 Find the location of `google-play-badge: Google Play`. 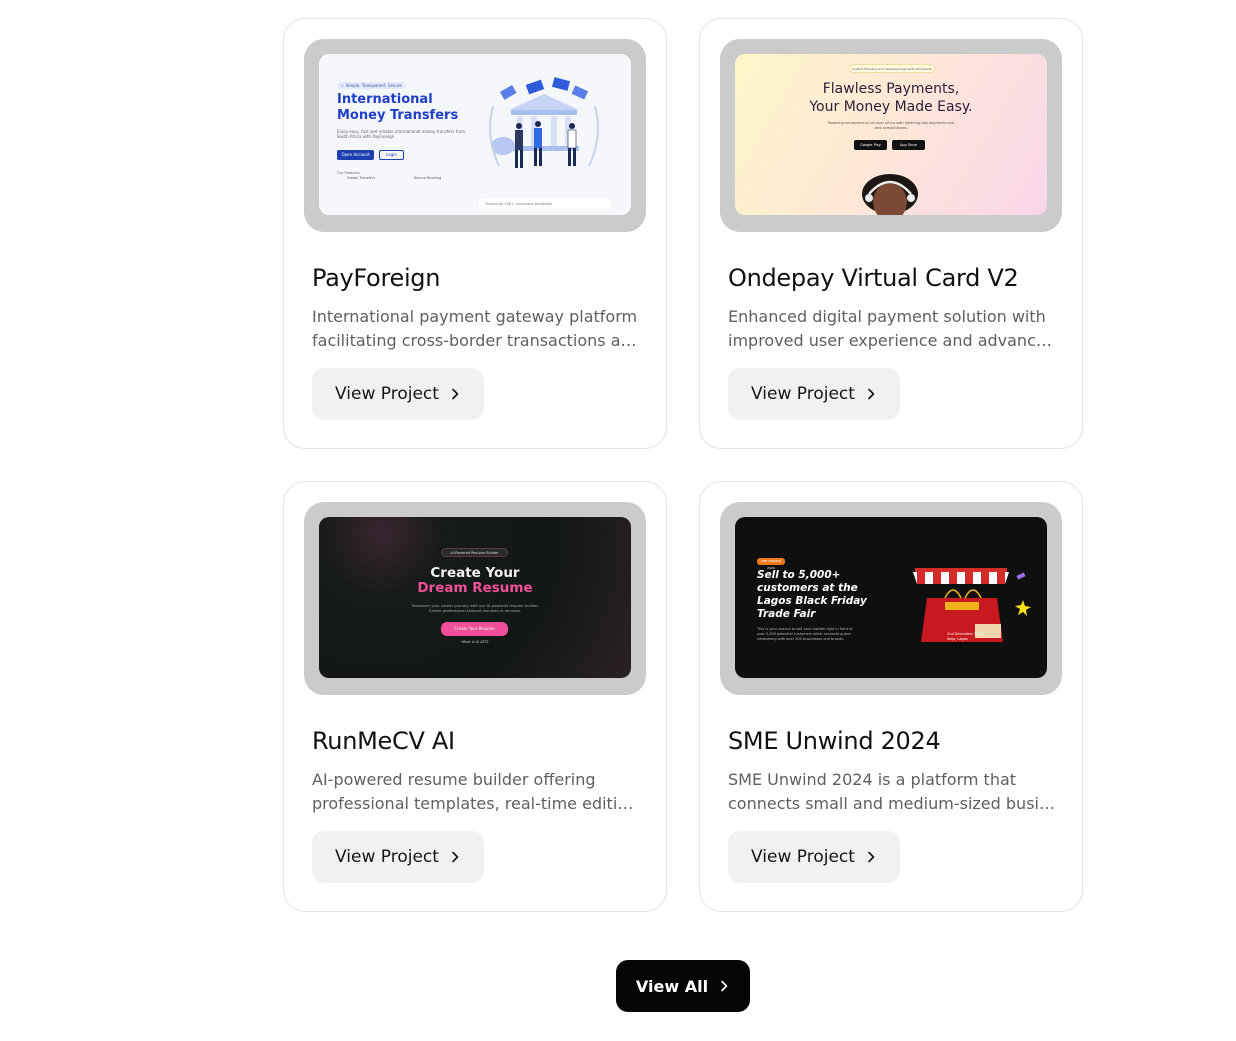

google-play-badge: Google Play is located at coordinates (870, 145).